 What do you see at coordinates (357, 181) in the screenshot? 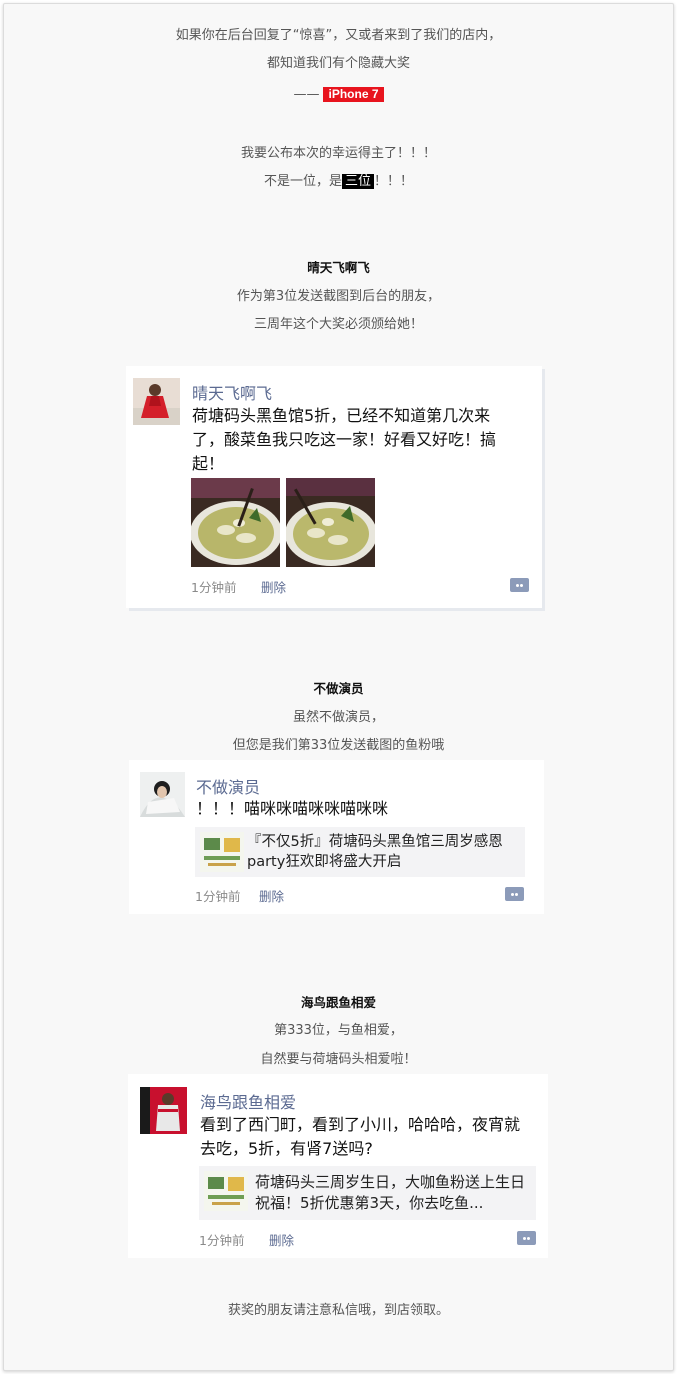
I see `count-highlight: 三位` at bounding box center [357, 181].